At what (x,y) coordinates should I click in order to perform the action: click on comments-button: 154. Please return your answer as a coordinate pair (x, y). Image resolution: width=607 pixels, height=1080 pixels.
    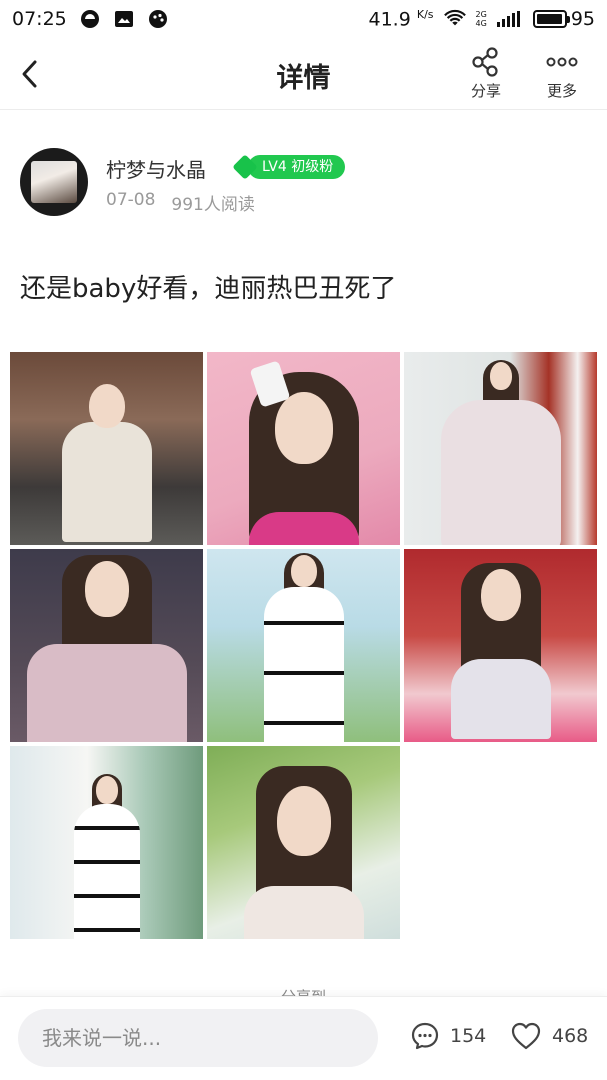
    Looking at the image, I should click on (448, 1036).